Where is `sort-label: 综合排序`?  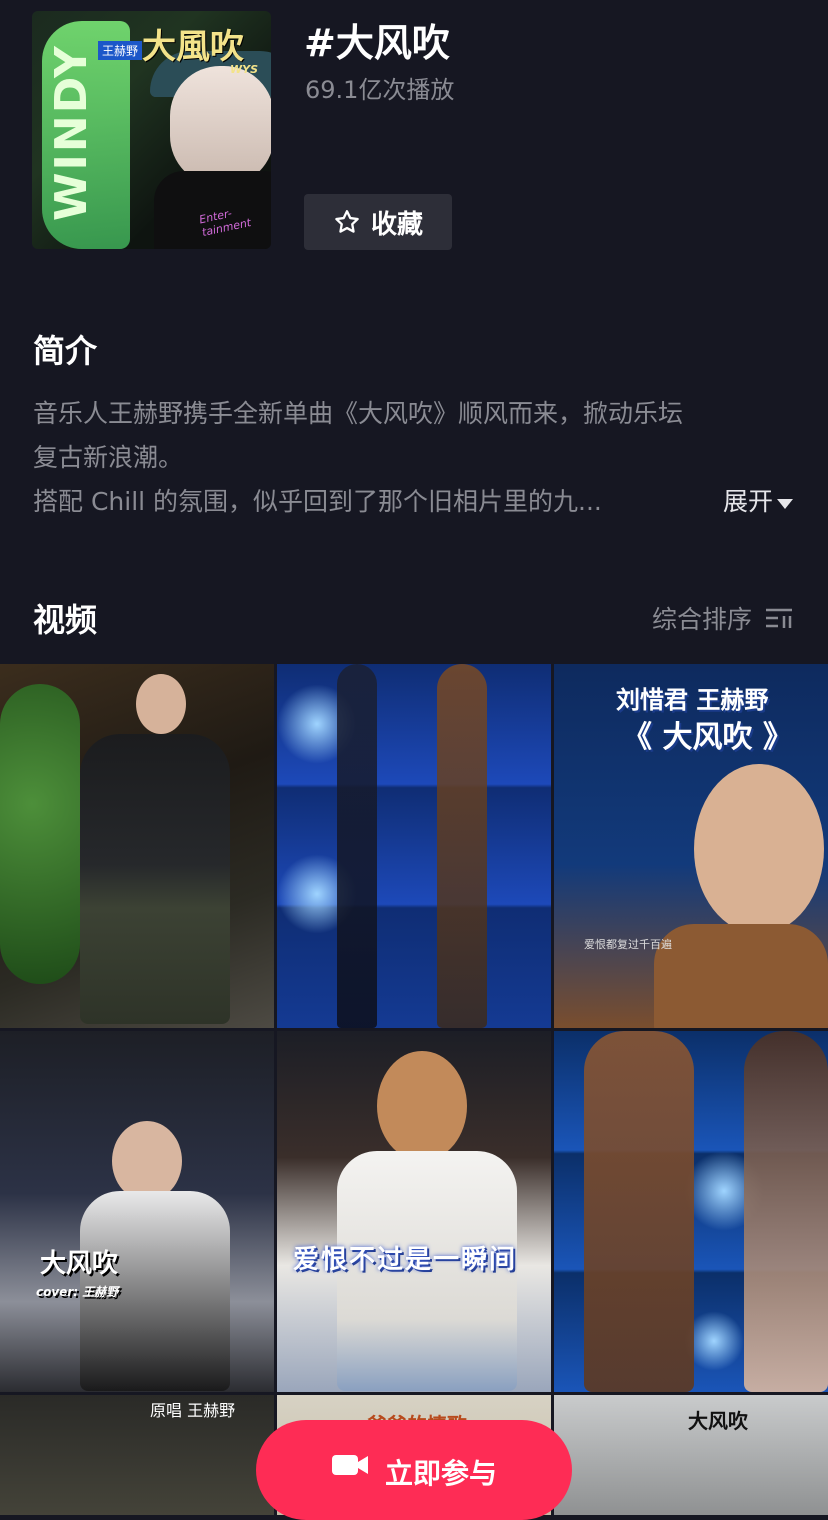
sort-label: 综合排序 is located at coordinates (701, 619).